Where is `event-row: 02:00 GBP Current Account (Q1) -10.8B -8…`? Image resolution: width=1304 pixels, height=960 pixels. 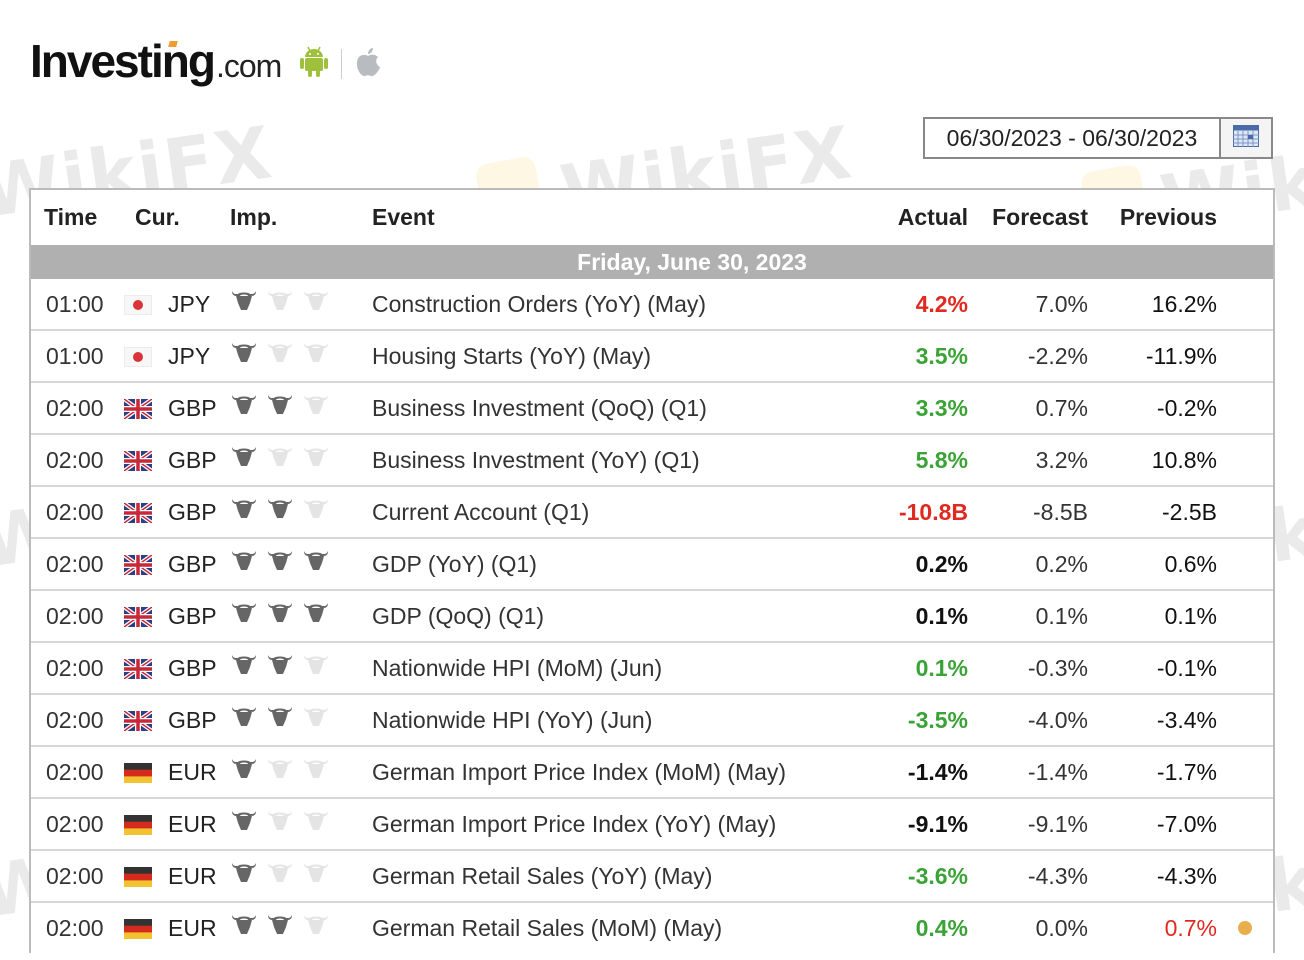 event-row: 02:00 GBP Current Account (Q1) -10.8B -8… is located at coordinates (652, 511).